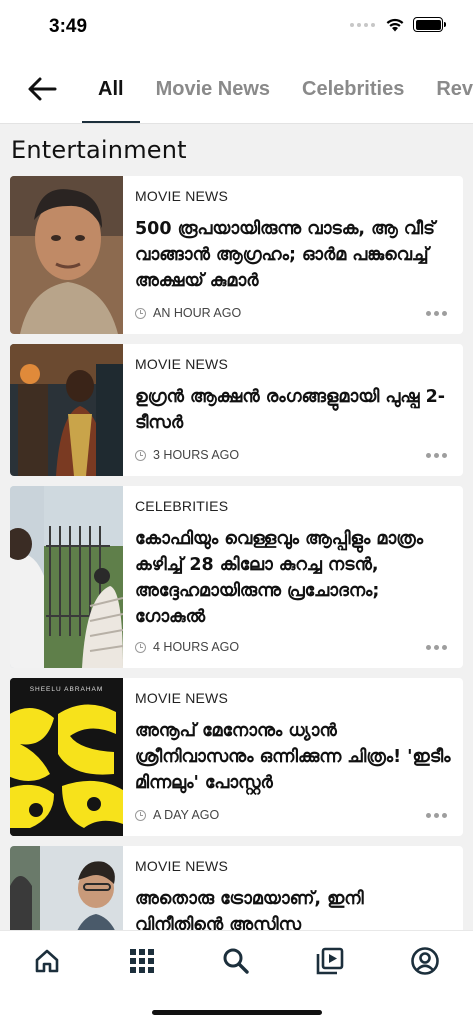 This screenshot has height=1024, width=473. I want to click on tabs: All Movie News Celebrities Reviews, so click(277, 88).